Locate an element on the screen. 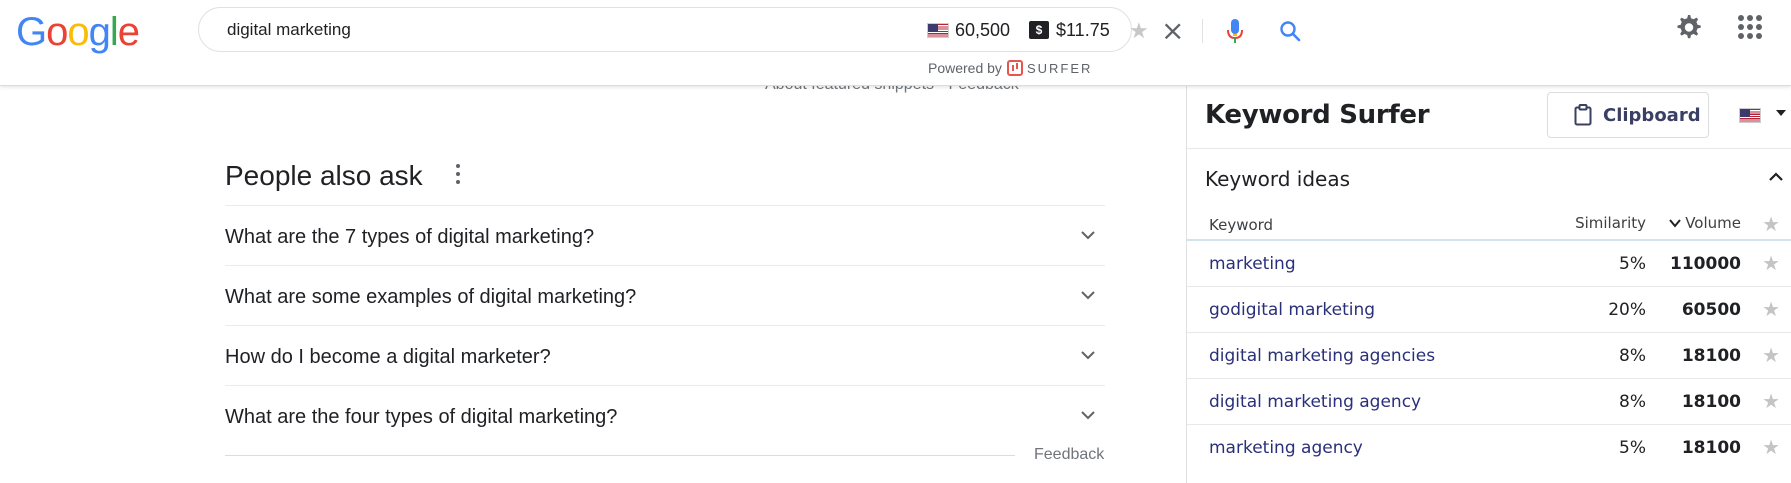 The height and width of the screenshot is (483, 1791). question-item: How do I become a digital marketer? is located at coordinates (665, 355).